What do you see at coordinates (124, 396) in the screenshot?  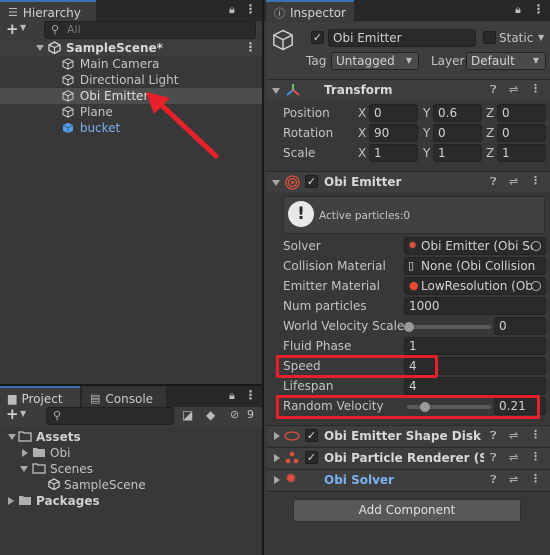 I see `tab-console: ▤ Console` at bounding box center [124, 396].